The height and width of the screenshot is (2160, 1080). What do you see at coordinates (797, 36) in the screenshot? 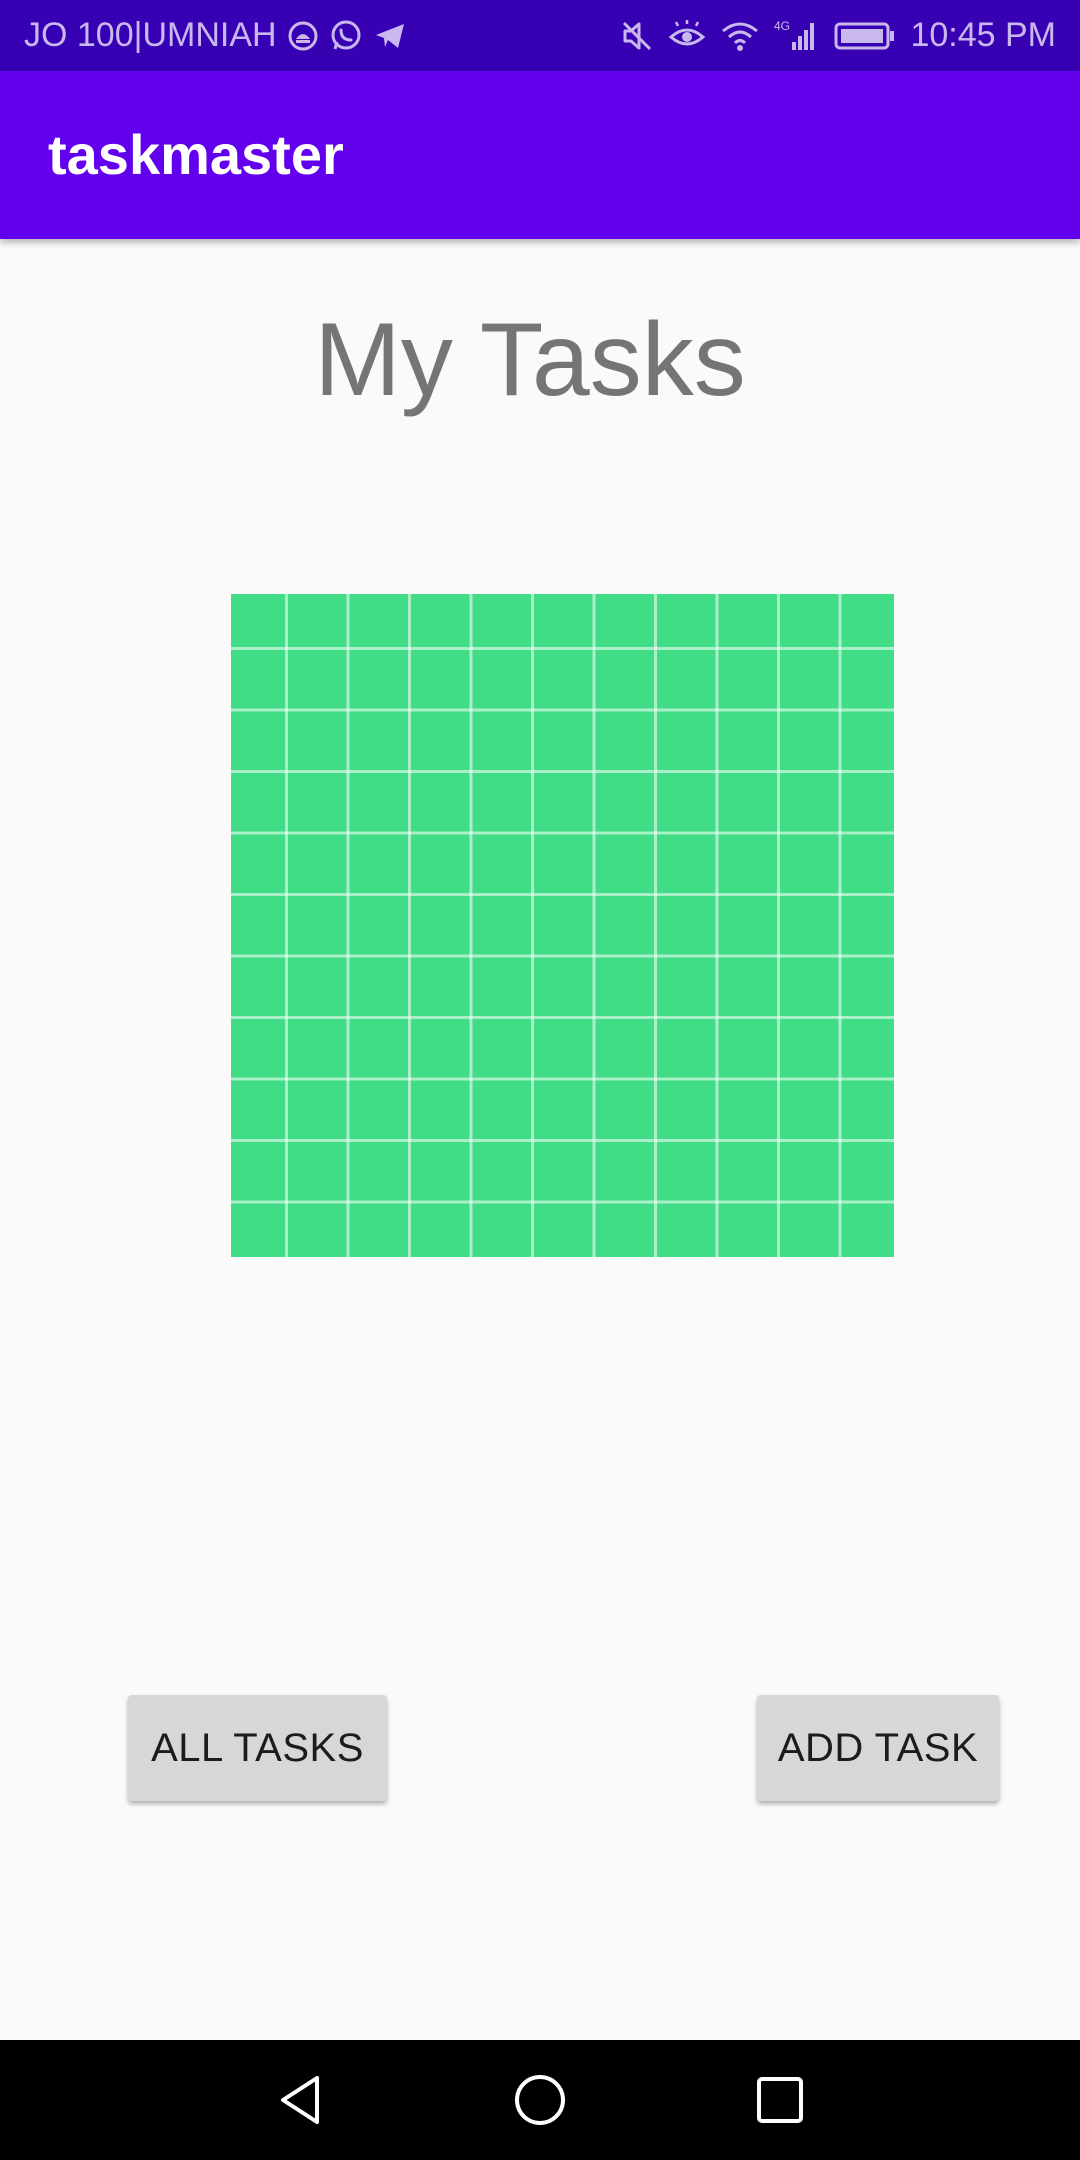
I see `signal-4g-icon: 4G` at bounding box center [797, 36].